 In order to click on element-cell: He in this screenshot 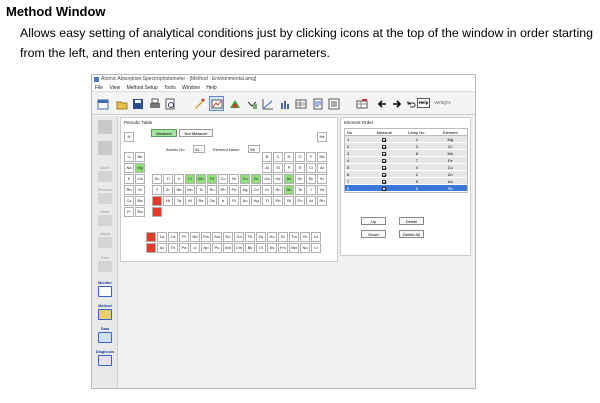, I will do `click(322, 137)`.